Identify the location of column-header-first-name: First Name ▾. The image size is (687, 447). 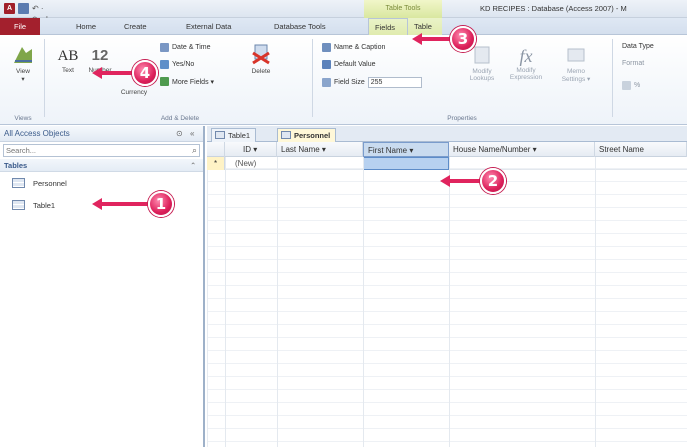
(406, 149).